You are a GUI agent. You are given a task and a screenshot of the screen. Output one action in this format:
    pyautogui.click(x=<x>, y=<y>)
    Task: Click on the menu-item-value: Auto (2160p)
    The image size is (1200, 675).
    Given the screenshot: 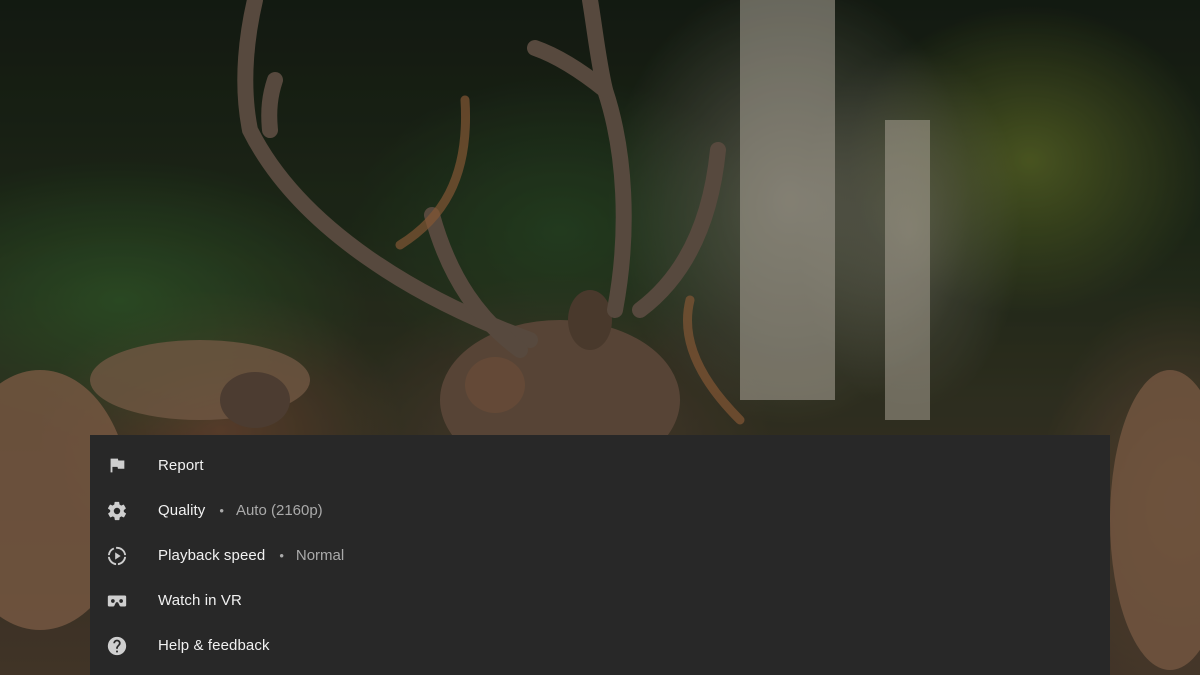 What is the action you would take?
    pyautogui.click(x=279, y=510)
    